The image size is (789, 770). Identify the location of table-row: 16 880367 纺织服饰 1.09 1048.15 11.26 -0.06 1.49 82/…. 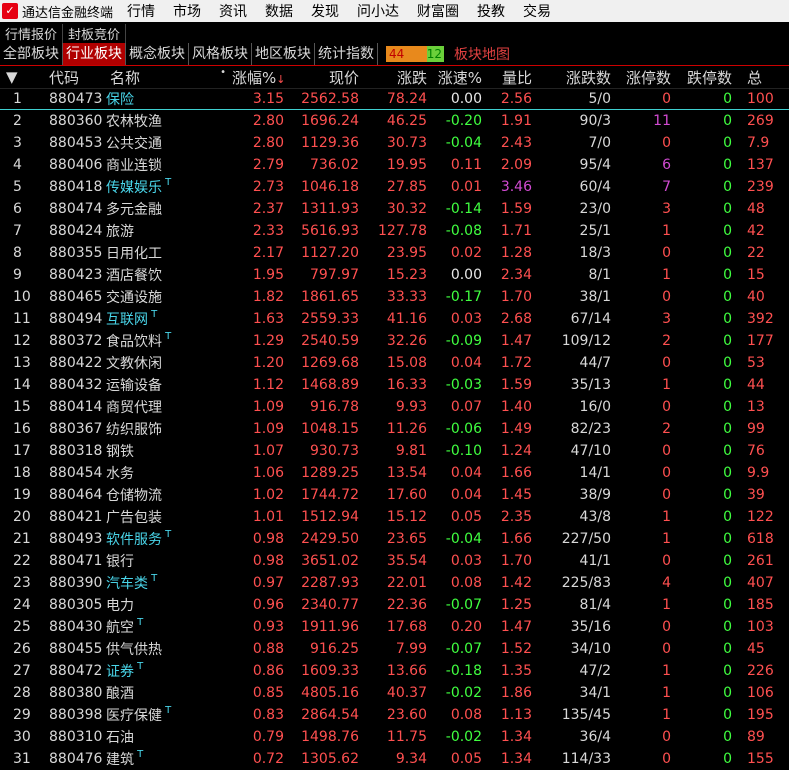
(394, 429).